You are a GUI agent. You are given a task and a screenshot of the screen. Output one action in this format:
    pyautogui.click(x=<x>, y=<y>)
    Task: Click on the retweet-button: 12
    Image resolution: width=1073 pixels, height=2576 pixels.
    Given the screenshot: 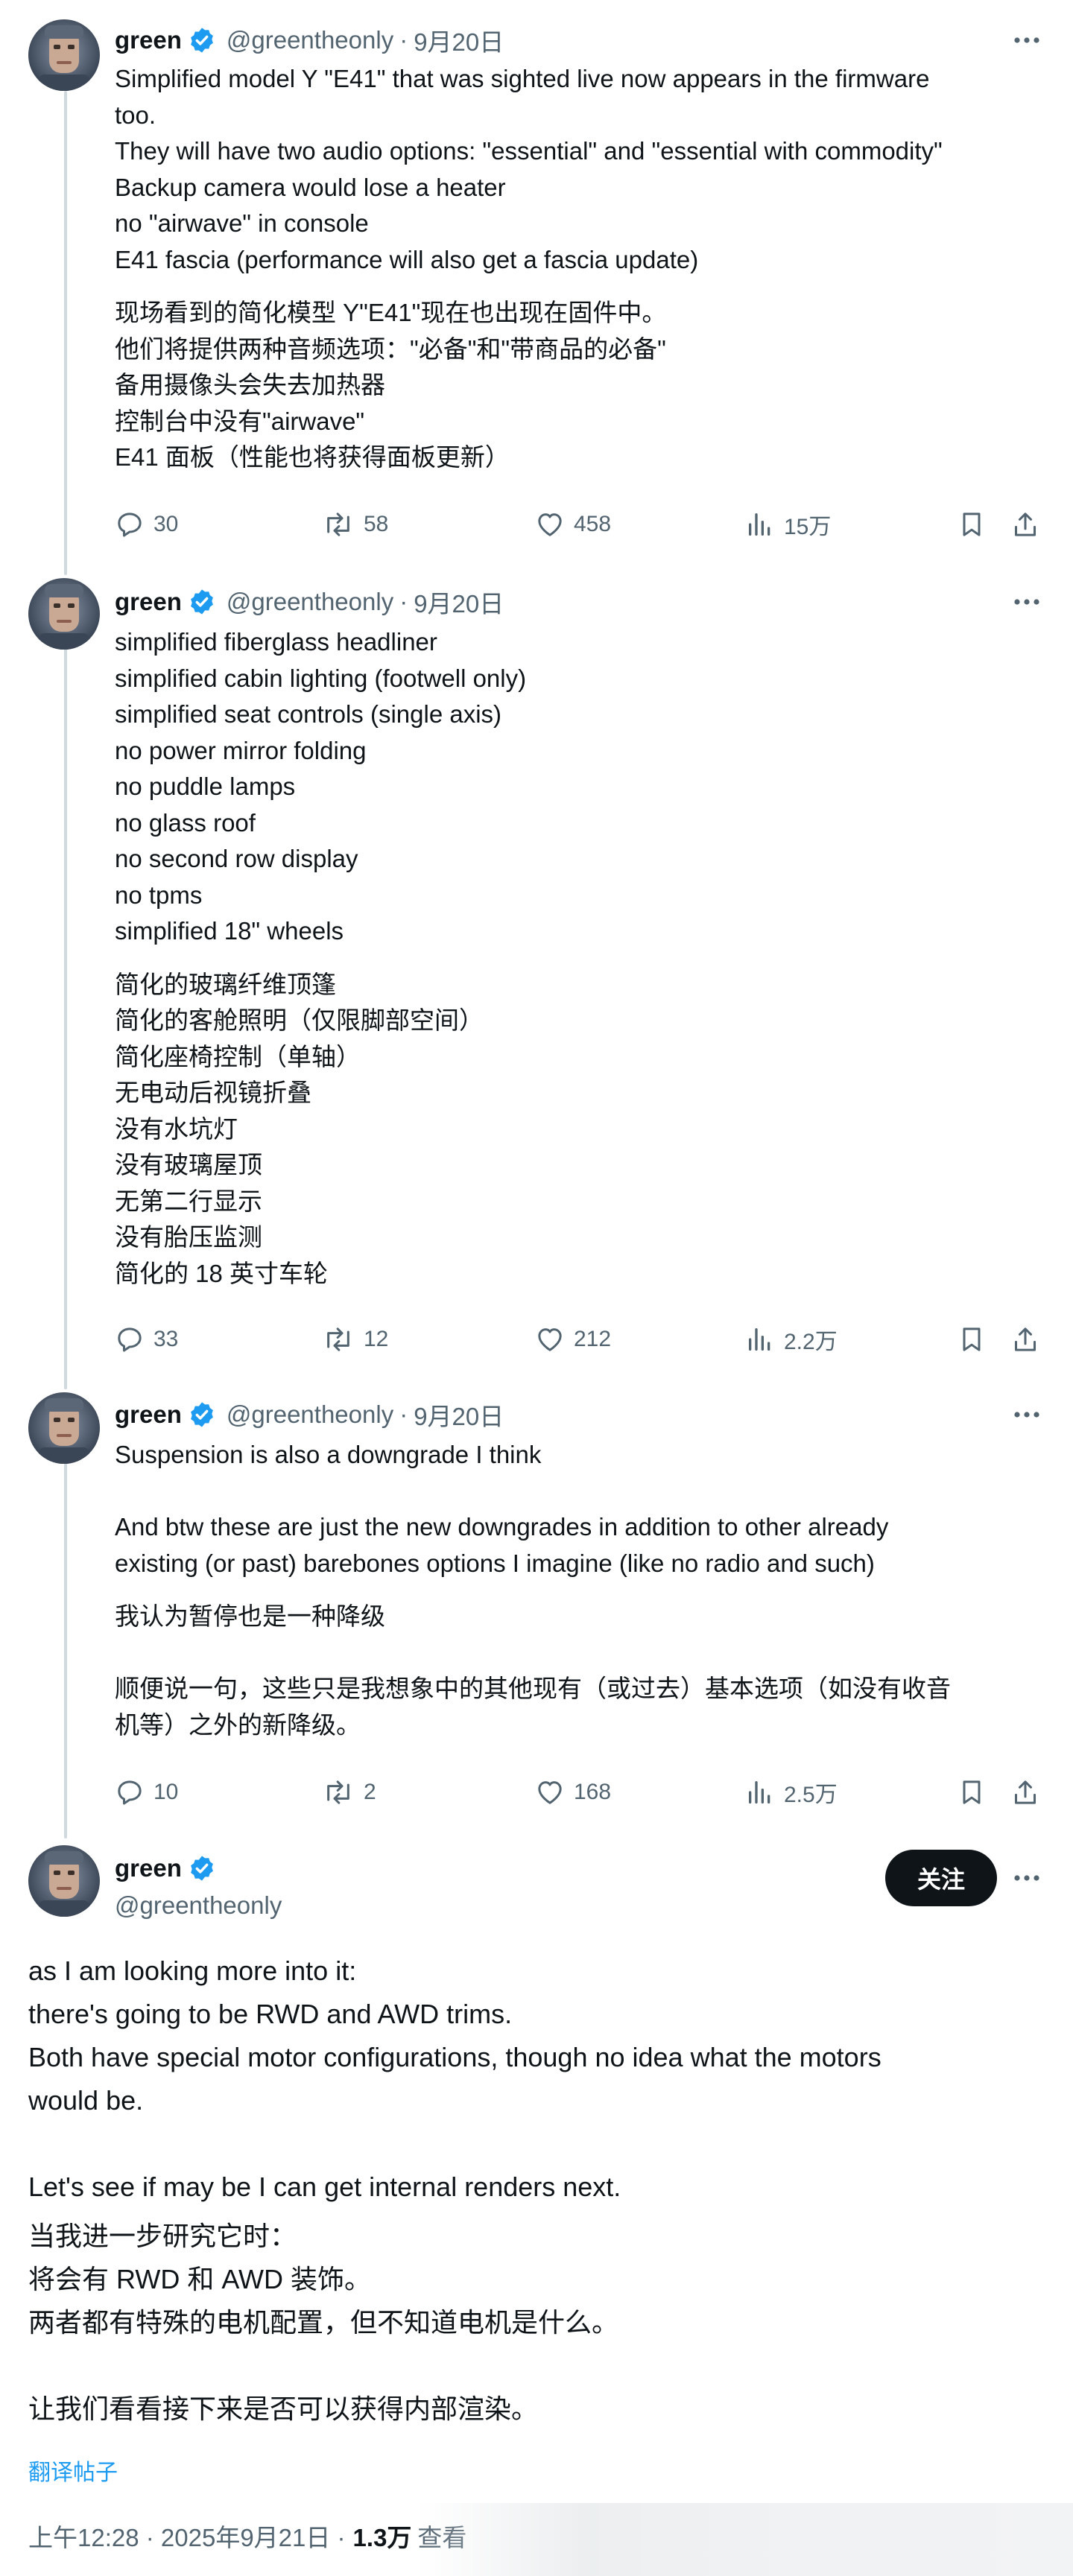 What is the action you would take?
    pyautogui.click(x=355, y=1340)
    